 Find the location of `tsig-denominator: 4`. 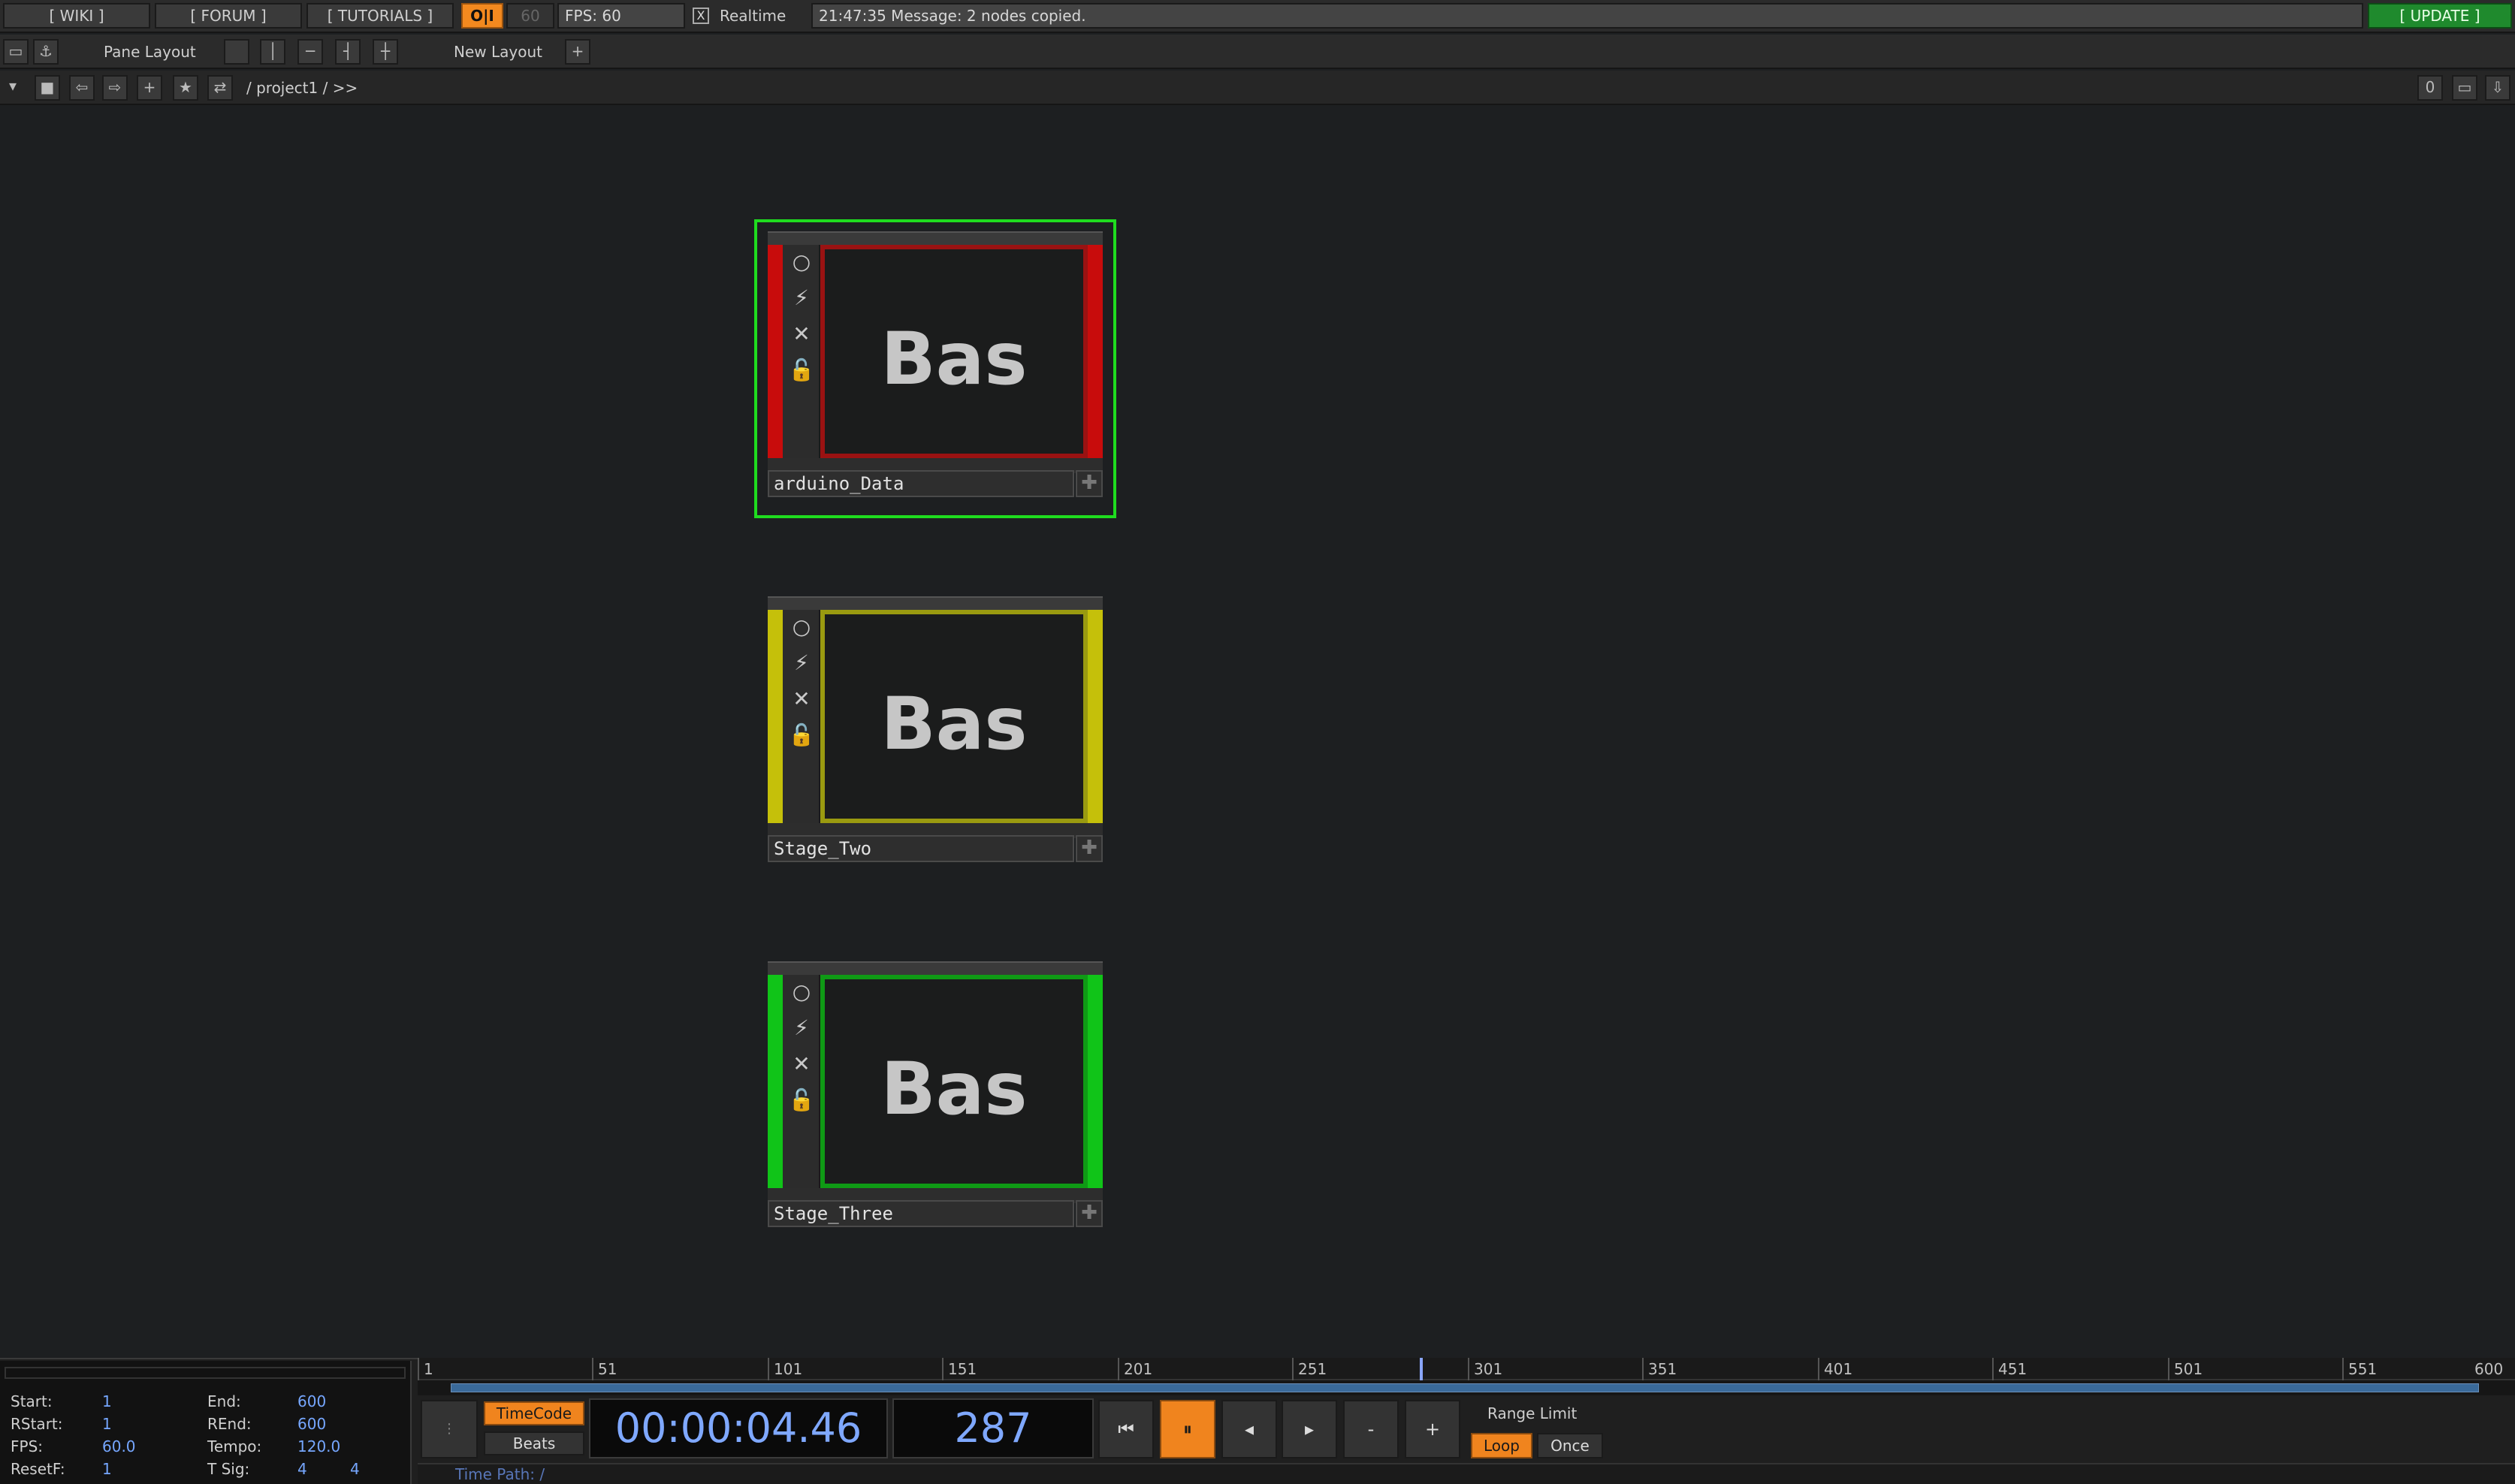

tsig-denominator: 4 is located at coordinates (355, 1469).